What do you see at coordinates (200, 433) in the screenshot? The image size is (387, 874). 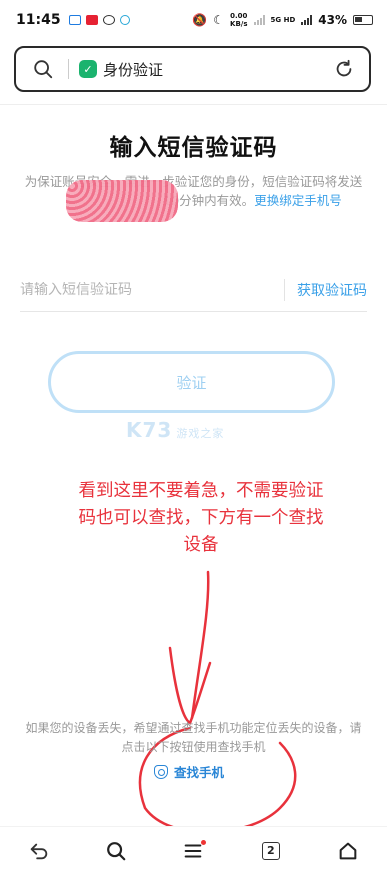 I see `watermark-subtext: 游戏之家` at bounding box center [200, 433].